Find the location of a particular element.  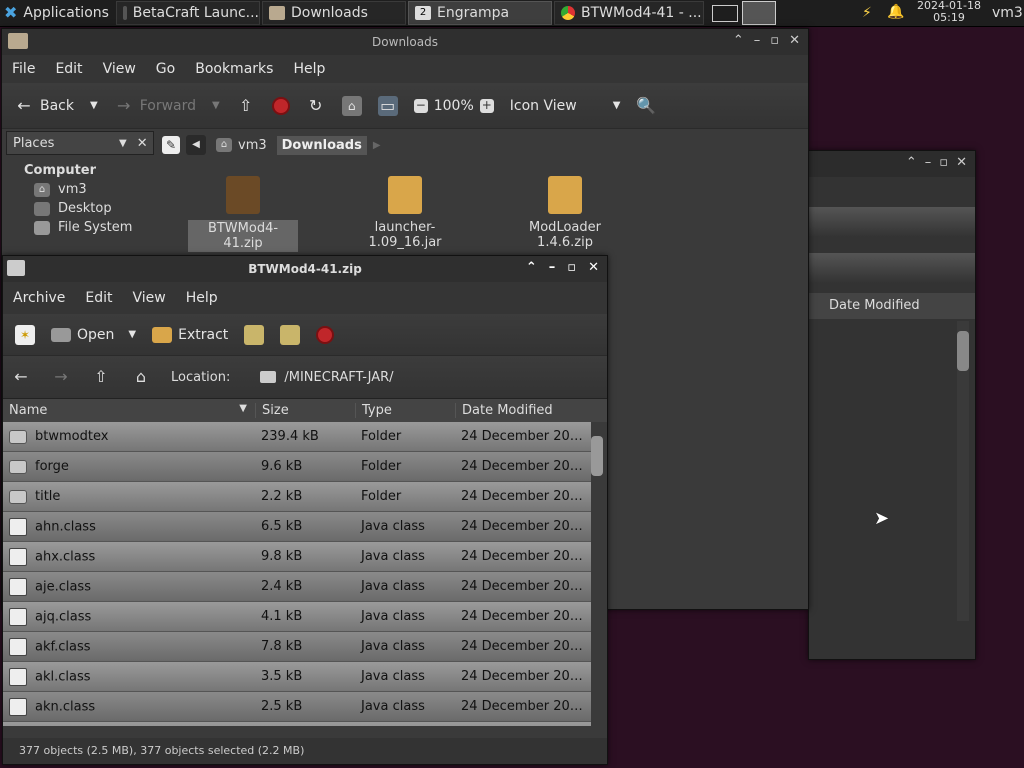

column-size: Size is located at coordinates (305, 410).